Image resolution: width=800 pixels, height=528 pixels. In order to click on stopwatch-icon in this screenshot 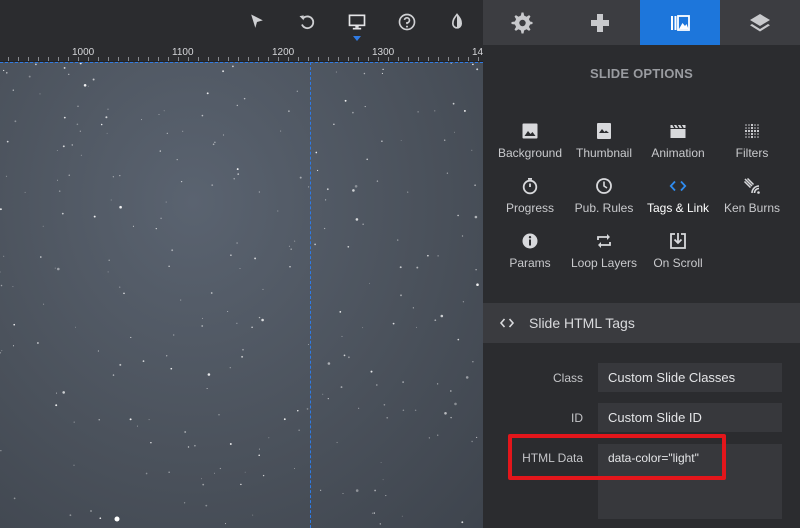, I will do `click(530, 186)`.